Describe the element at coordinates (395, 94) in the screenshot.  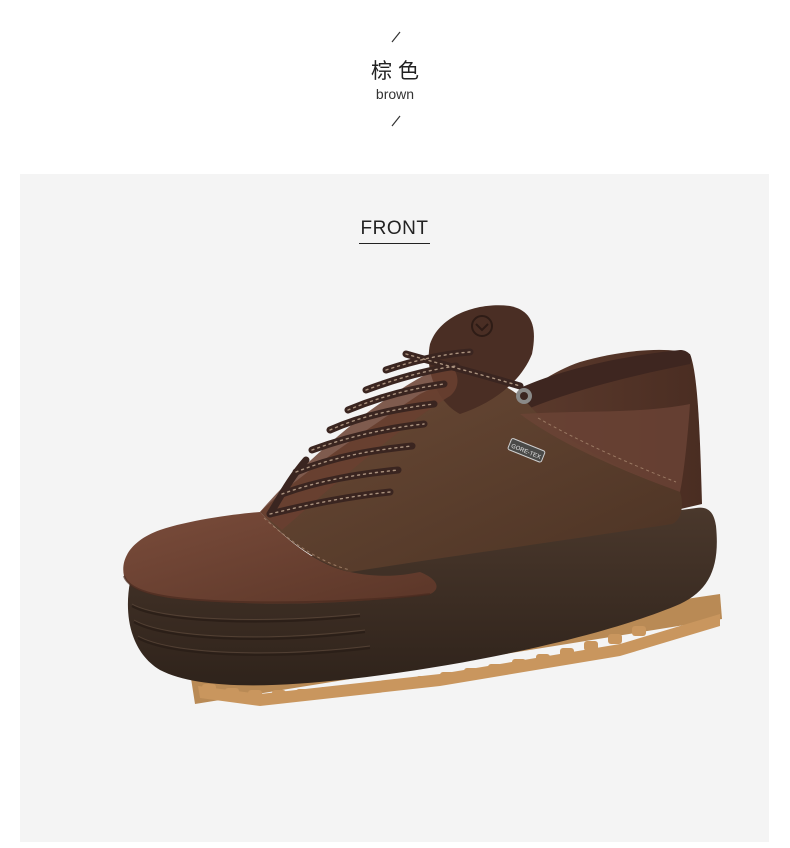
I see `color-name-english: brown` at that location.